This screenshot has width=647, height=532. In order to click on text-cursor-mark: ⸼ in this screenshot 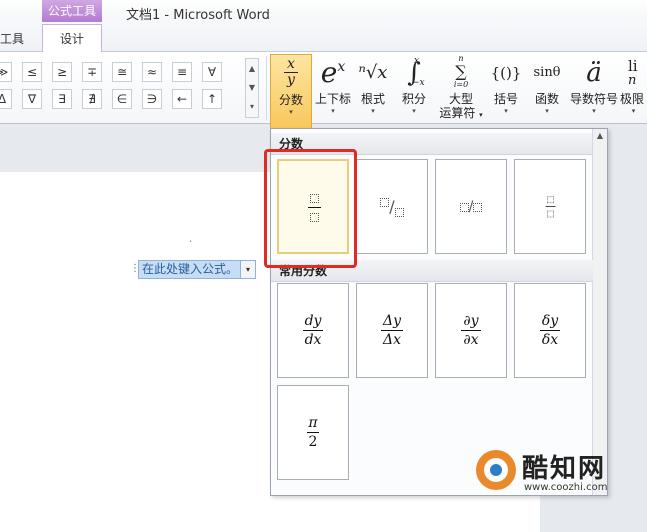, I will do `click(191, 237)`.